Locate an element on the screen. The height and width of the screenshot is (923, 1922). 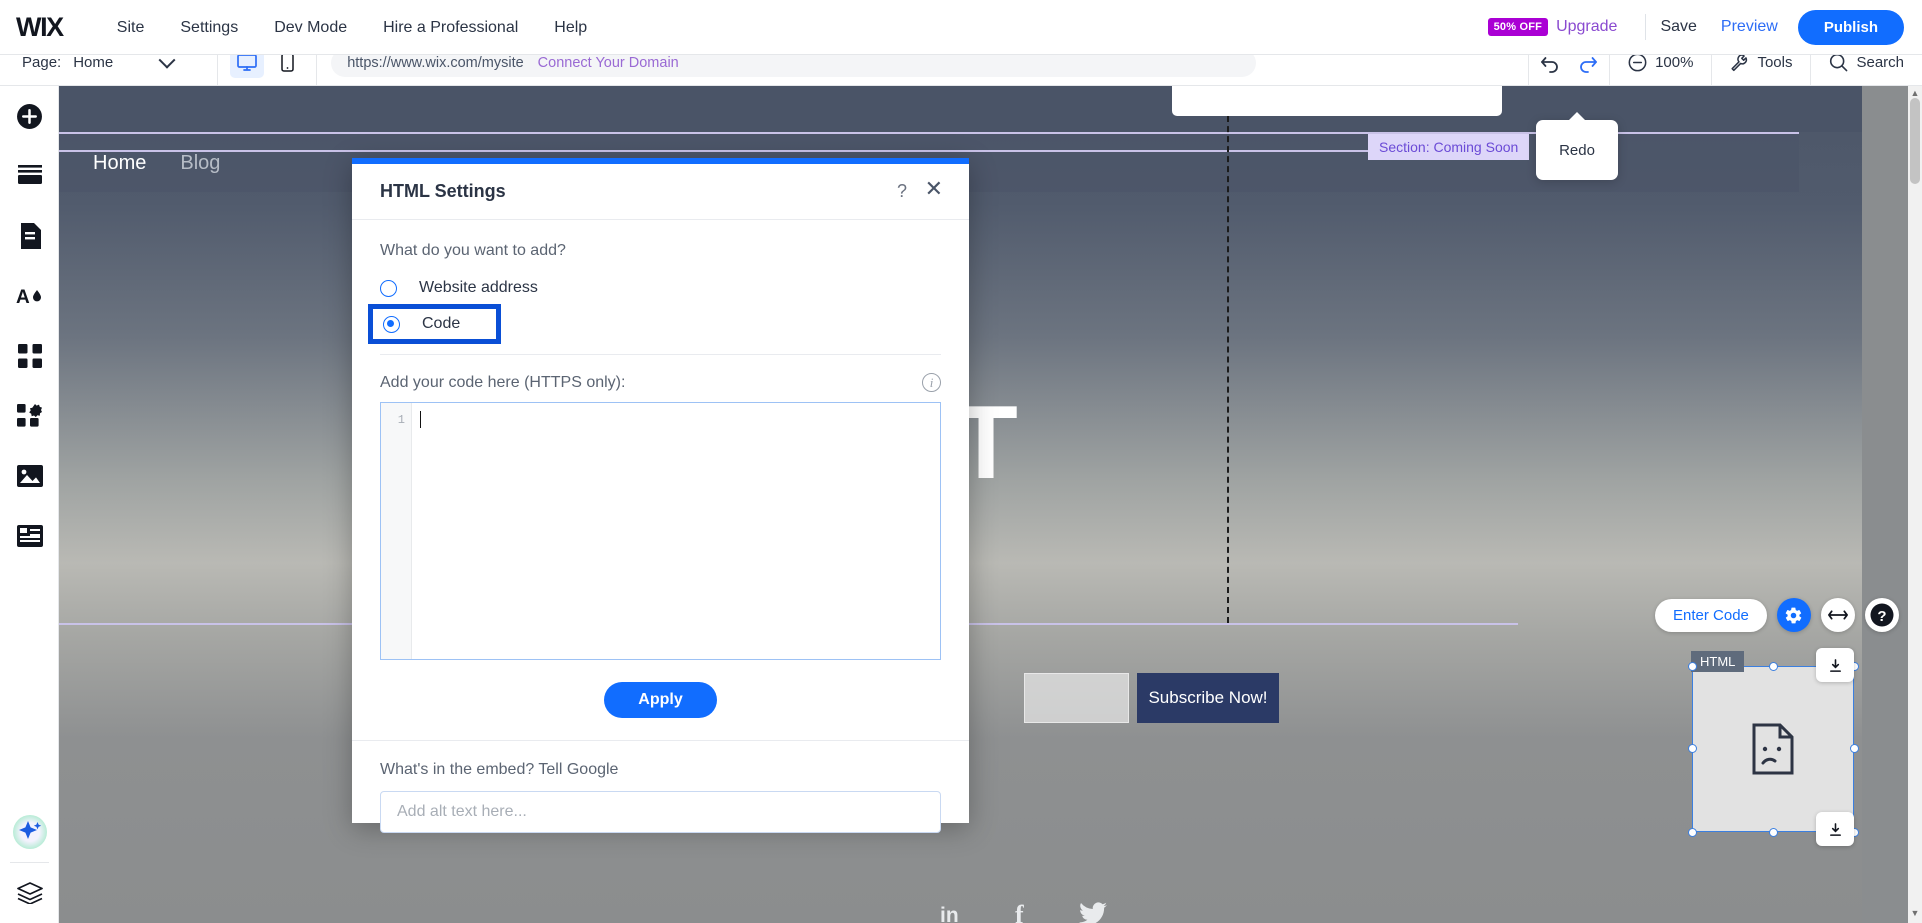
sidebar-item-media is located at coordinates (29, 476).